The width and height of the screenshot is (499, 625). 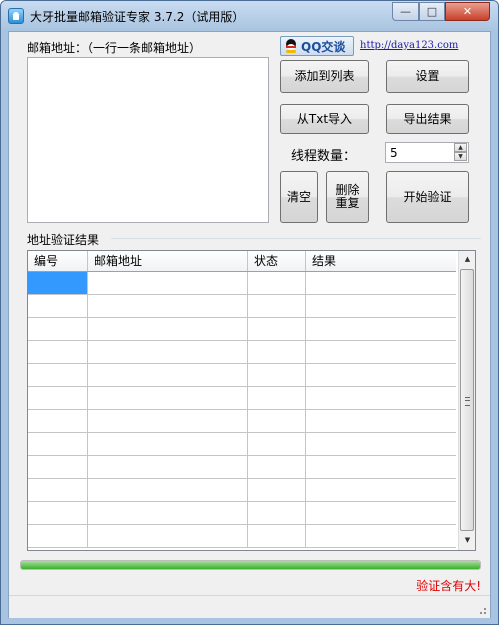 What do you see at coordinates (427, 152) in the screenshot?
I see `thread-count-spinner: 5 ▲ ▼` at bounding box center [427, 152].